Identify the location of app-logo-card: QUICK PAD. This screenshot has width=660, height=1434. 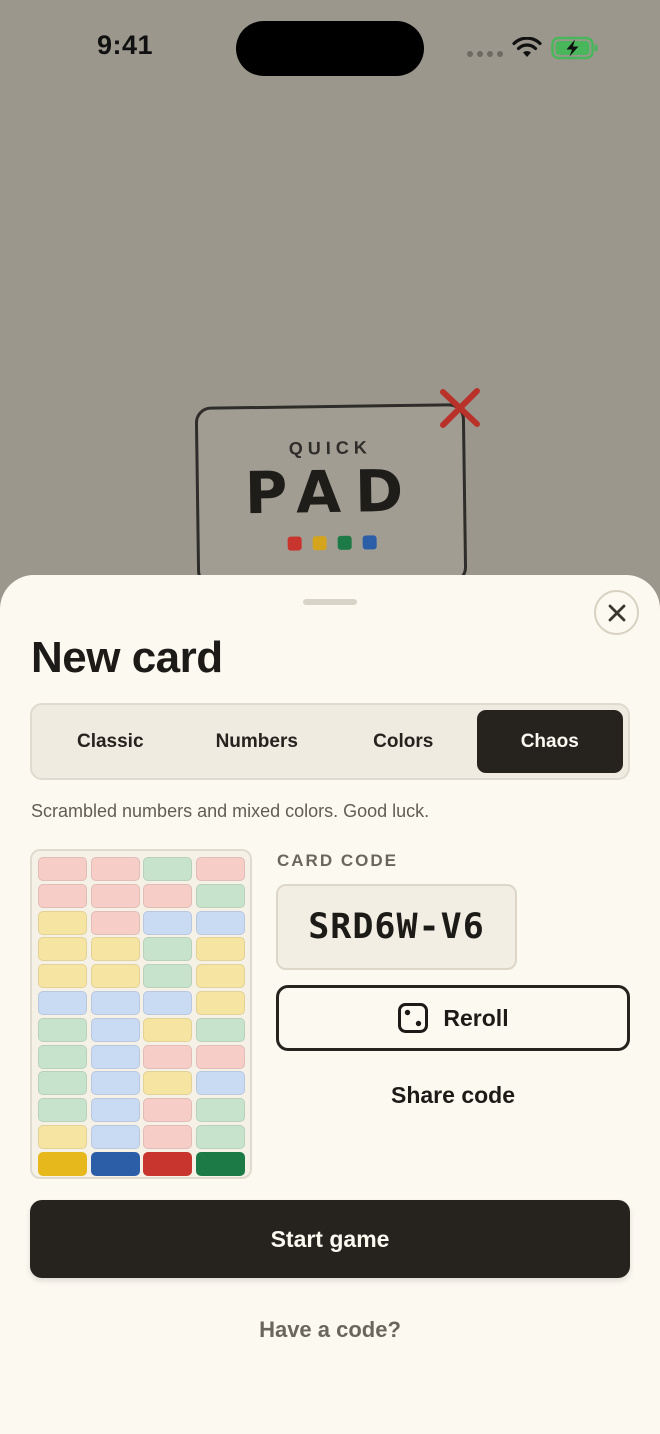
(331, 495).